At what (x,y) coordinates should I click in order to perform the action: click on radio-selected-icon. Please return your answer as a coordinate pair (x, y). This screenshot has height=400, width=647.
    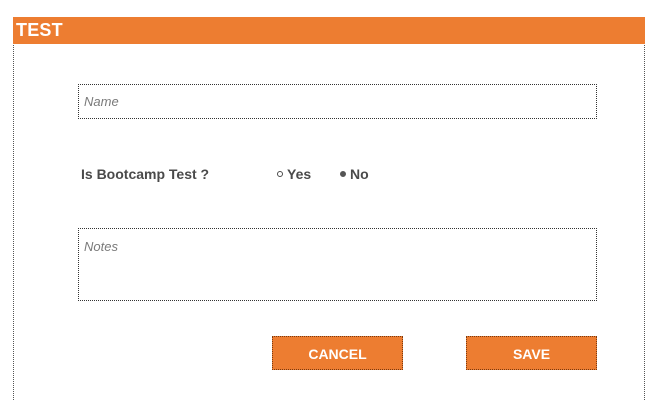
    Looking at the image, I should click on (343, 174).